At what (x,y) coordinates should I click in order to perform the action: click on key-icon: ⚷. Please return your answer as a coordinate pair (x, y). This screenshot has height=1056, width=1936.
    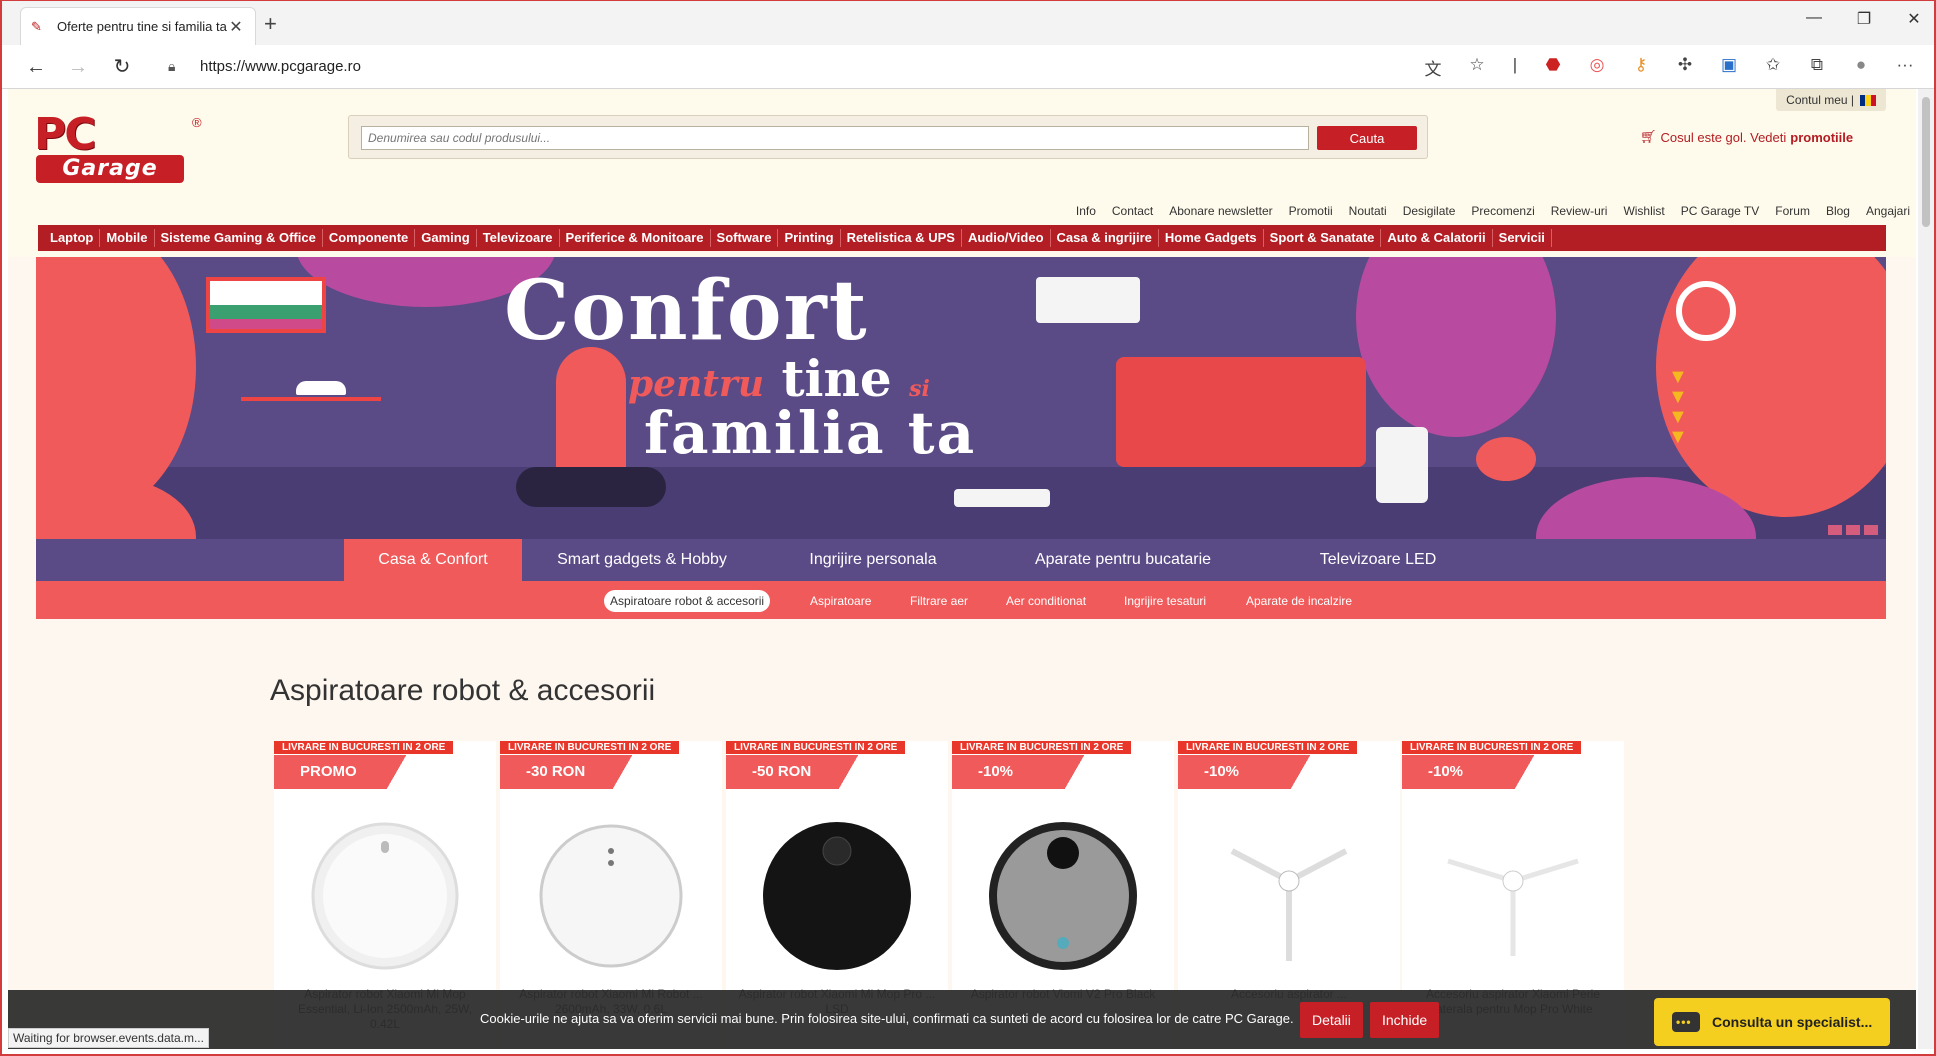
    Looking at the image, I should click on (1641, 67).